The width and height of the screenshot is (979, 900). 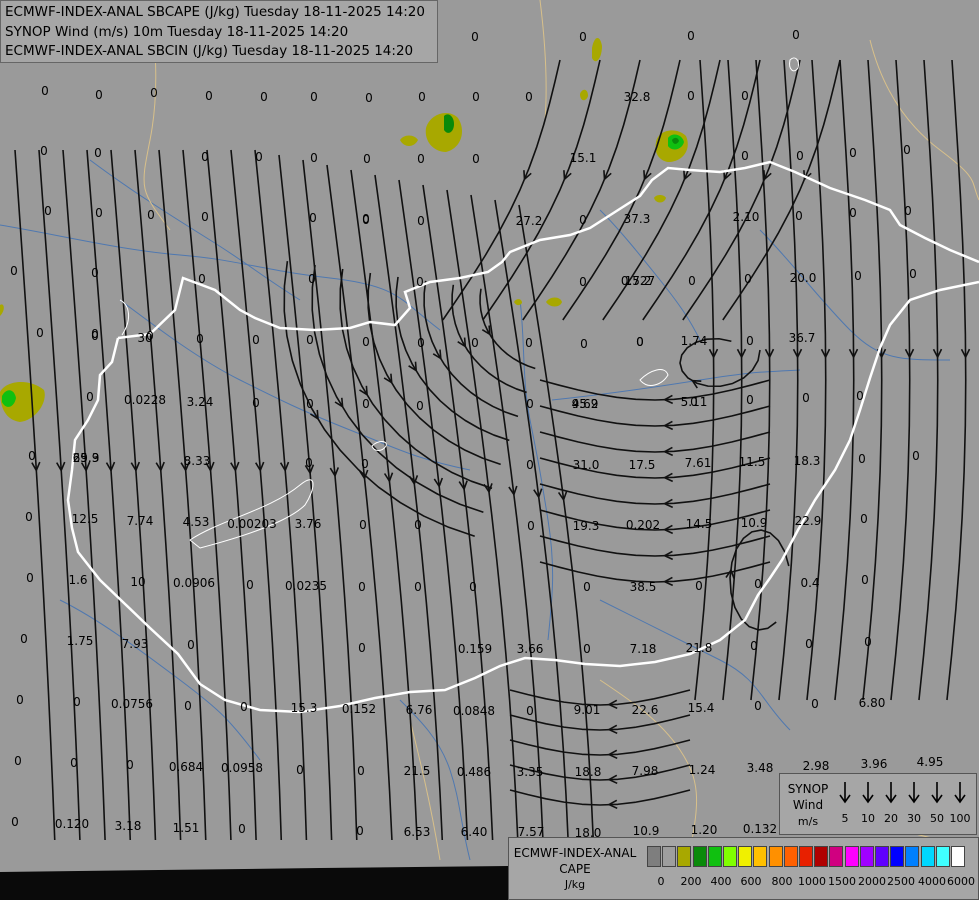 What do you see at coordinates (128, 826) in the screenshot?
I see `cin-value-label: 3.18` at bounding box center [128, 826].